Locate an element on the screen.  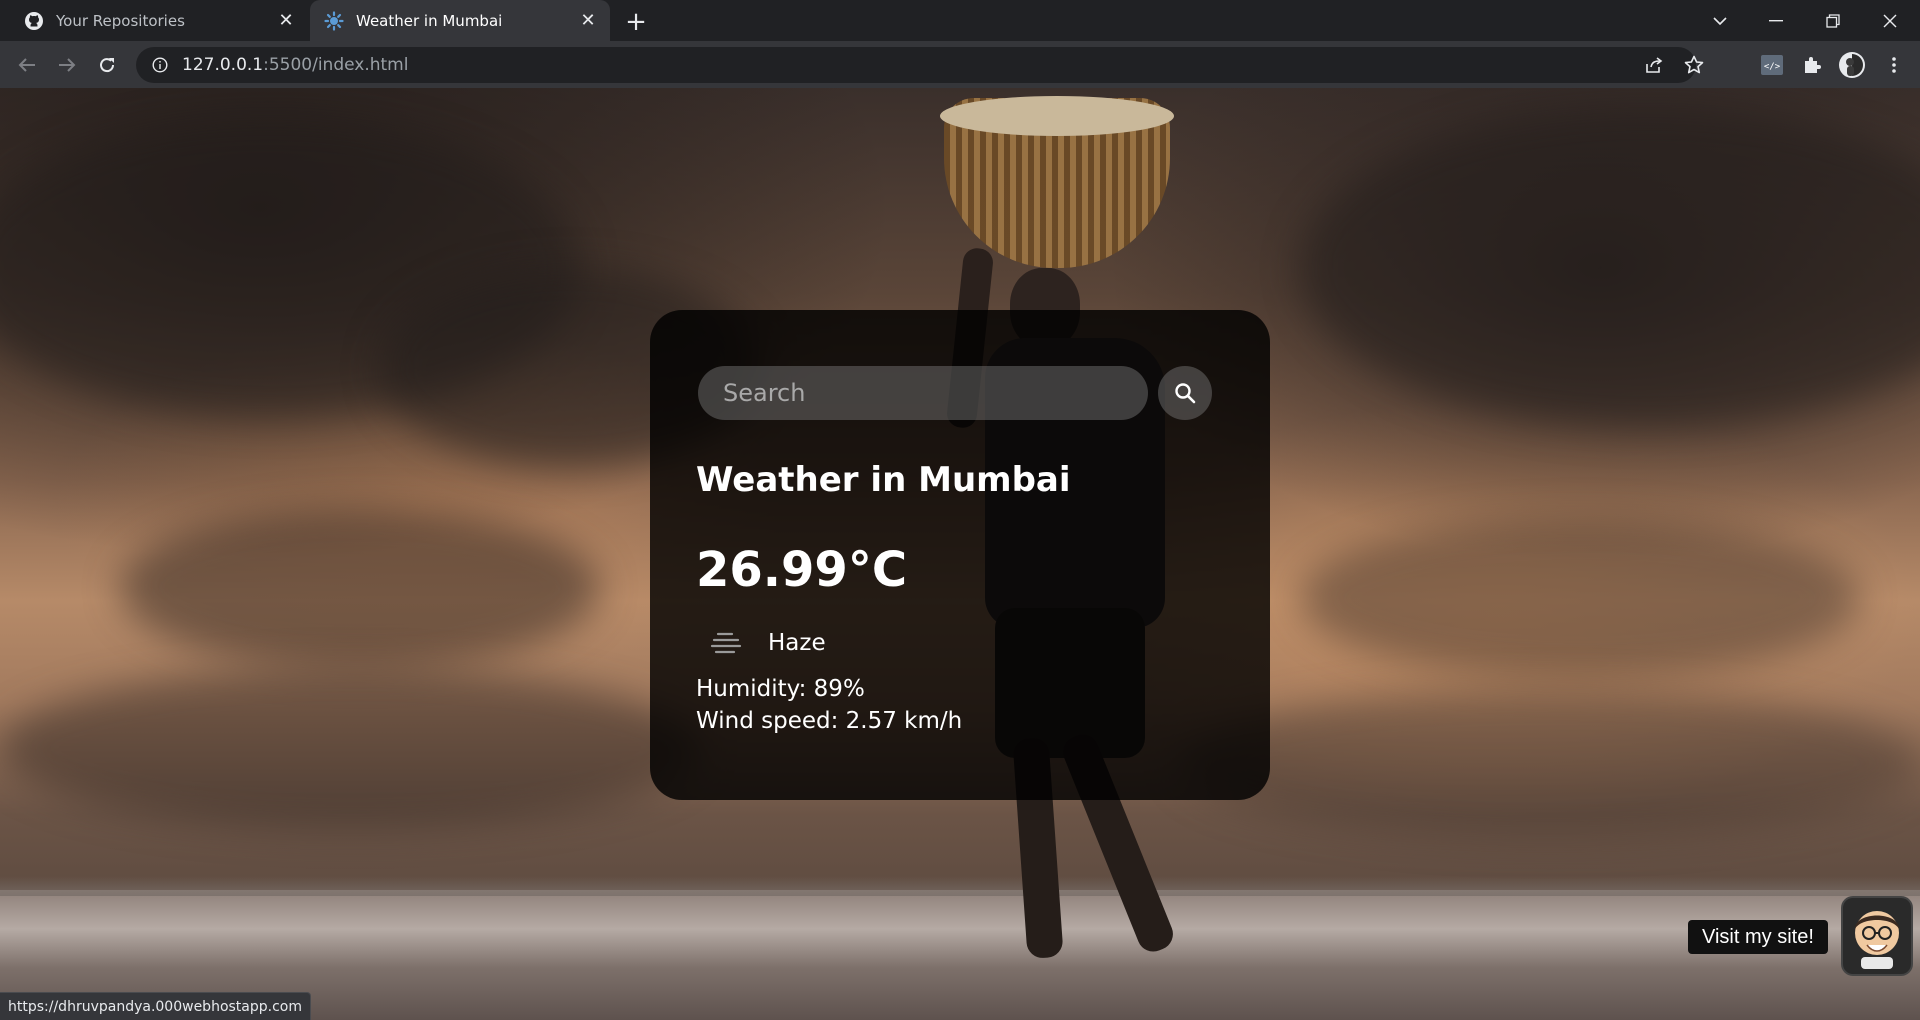
share-icon is located at coordinates (1654, 65).